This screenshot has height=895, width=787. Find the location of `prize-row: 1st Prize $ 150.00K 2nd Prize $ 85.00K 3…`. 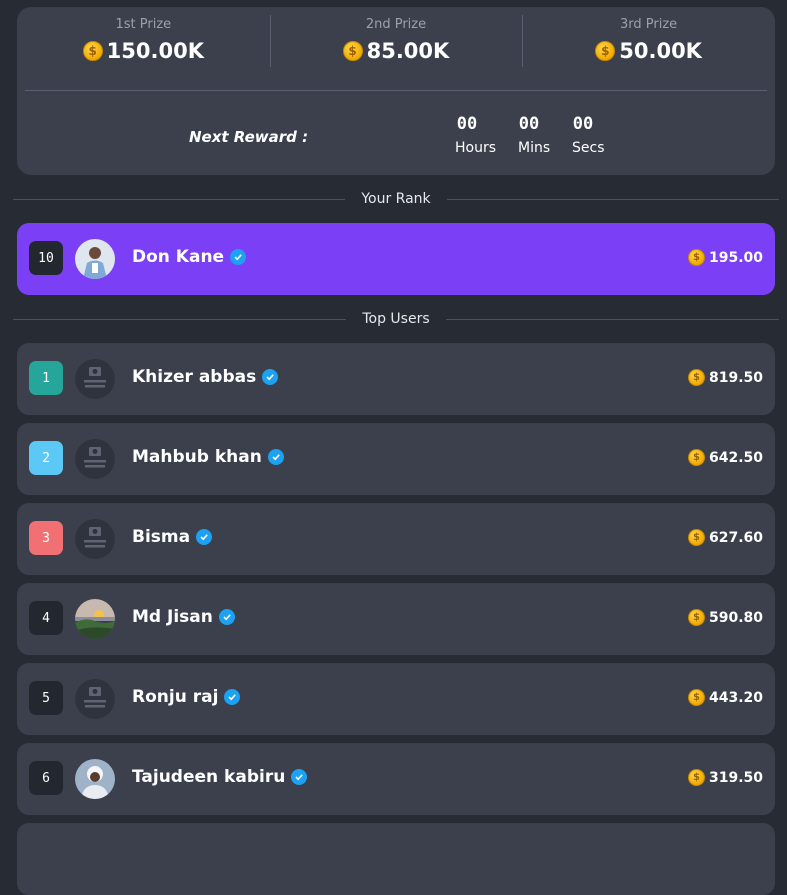

prize-row: 1st Prize $ 150.00K 2nd Prize $ 85.00K 3… is located at coordinates (396, 49).